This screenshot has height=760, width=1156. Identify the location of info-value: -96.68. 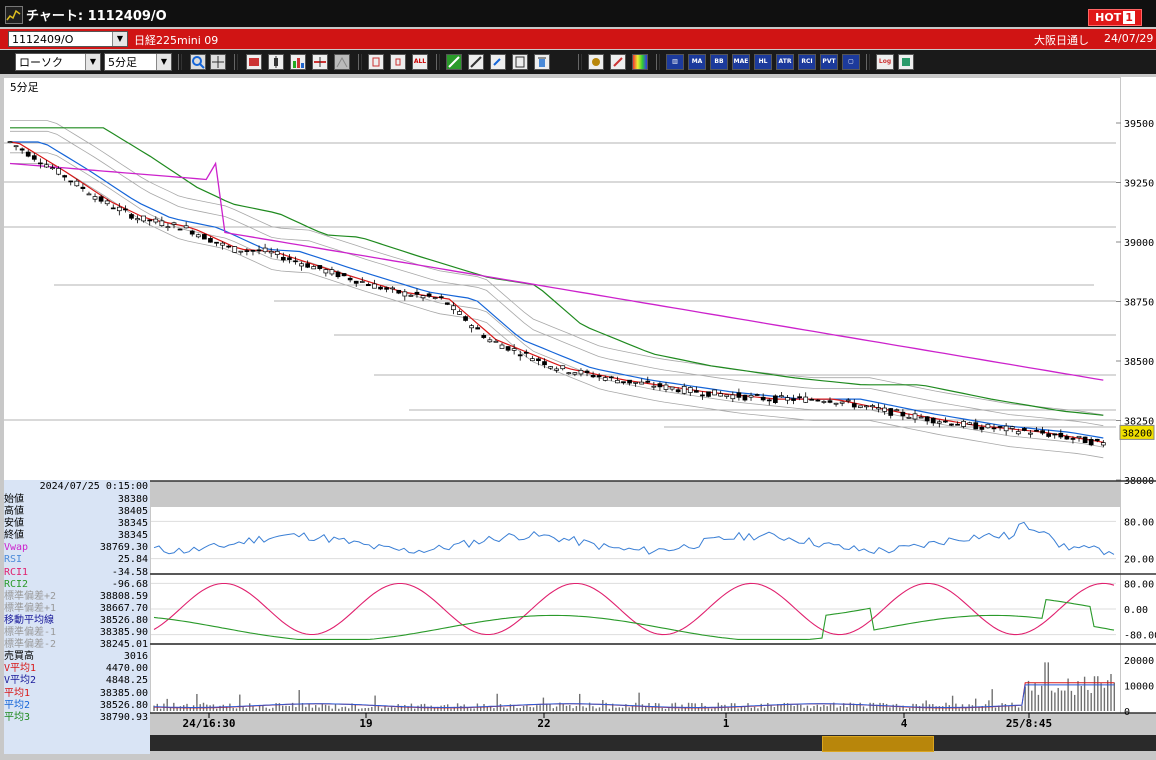
(129, 584).